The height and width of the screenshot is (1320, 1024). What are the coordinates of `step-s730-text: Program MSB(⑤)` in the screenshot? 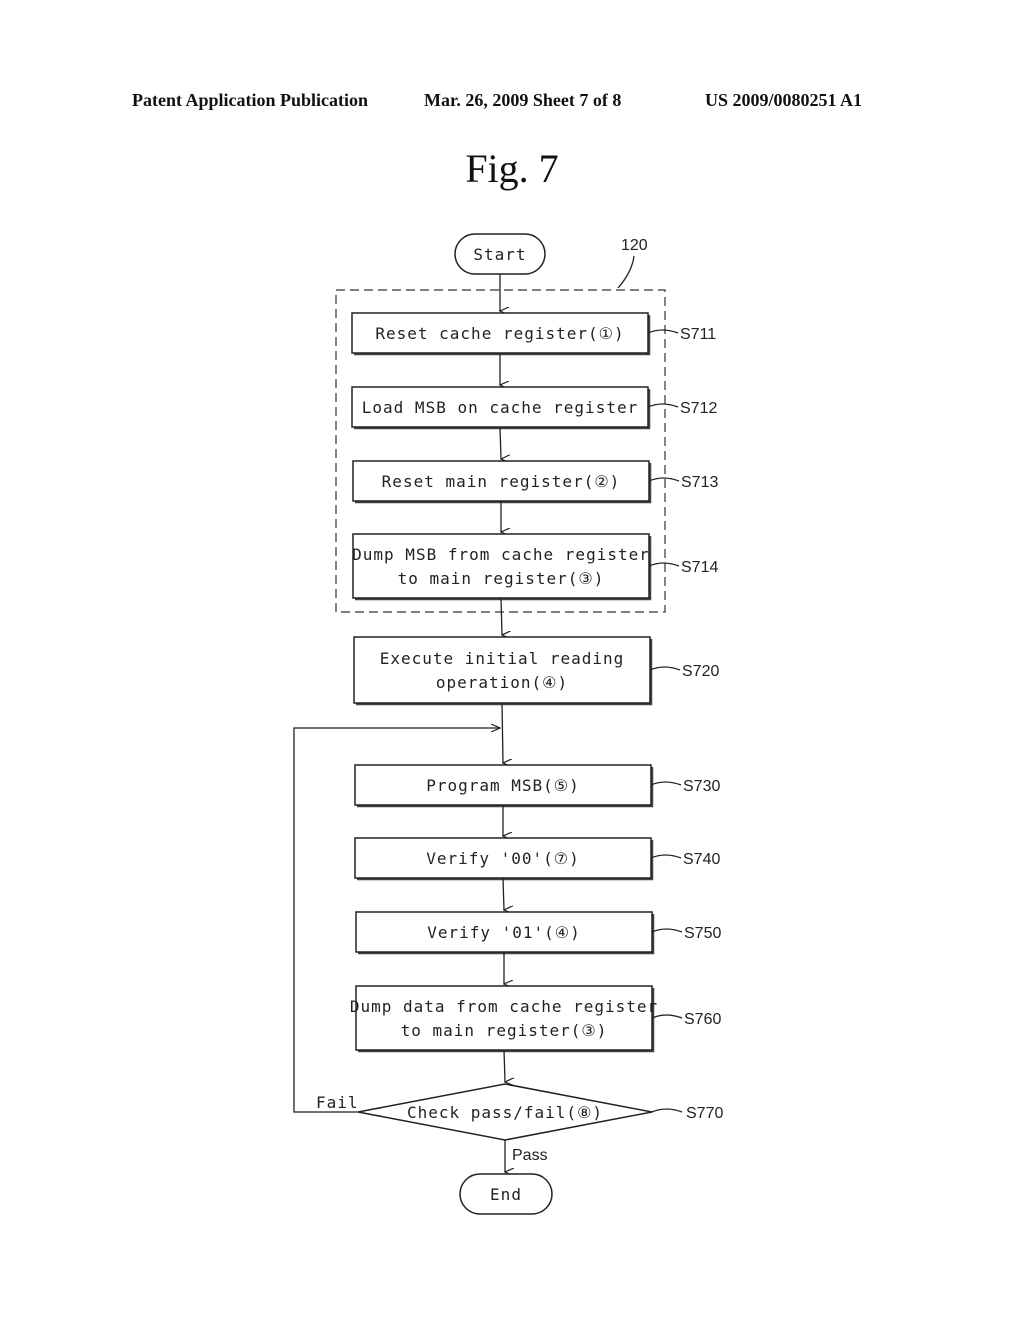 It's located at (503, 785).